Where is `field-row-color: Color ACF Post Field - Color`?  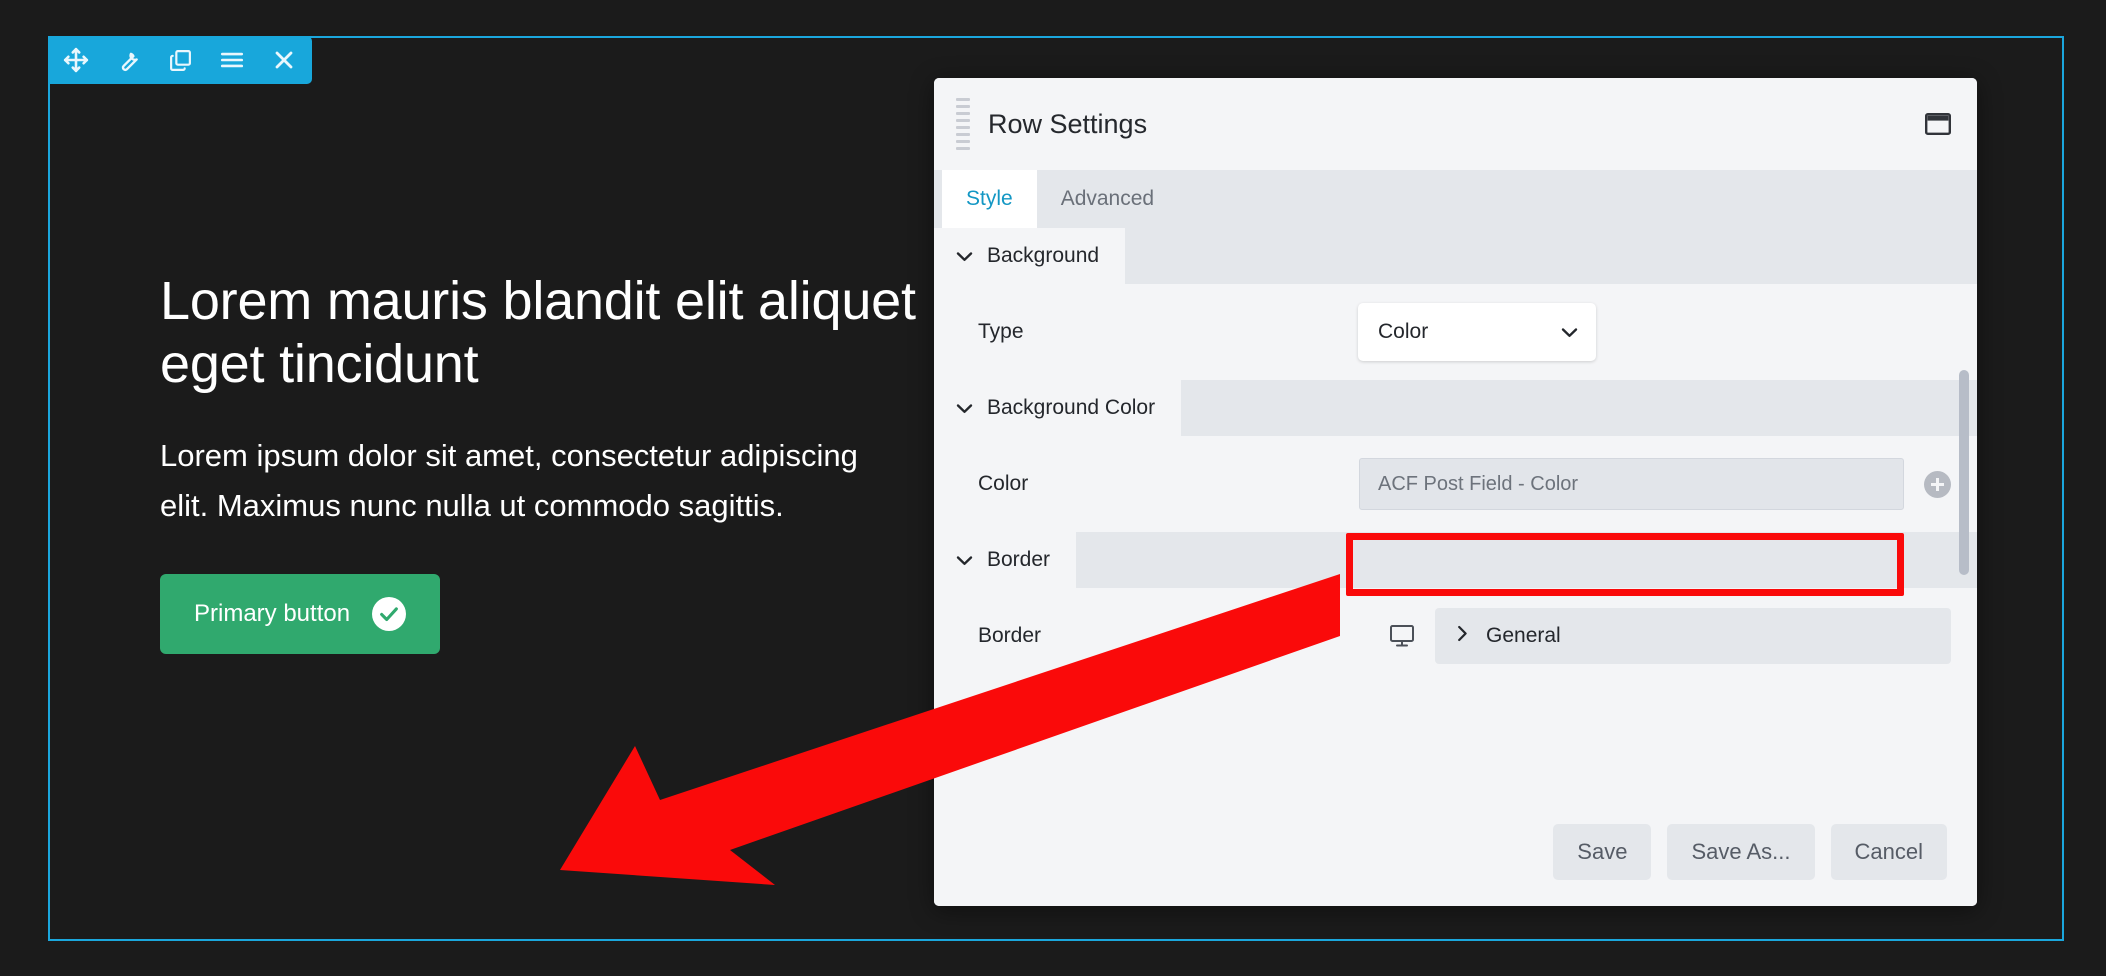 field-row-color: Color ACF Post Field - Color is located at coordinates (1455, 484).